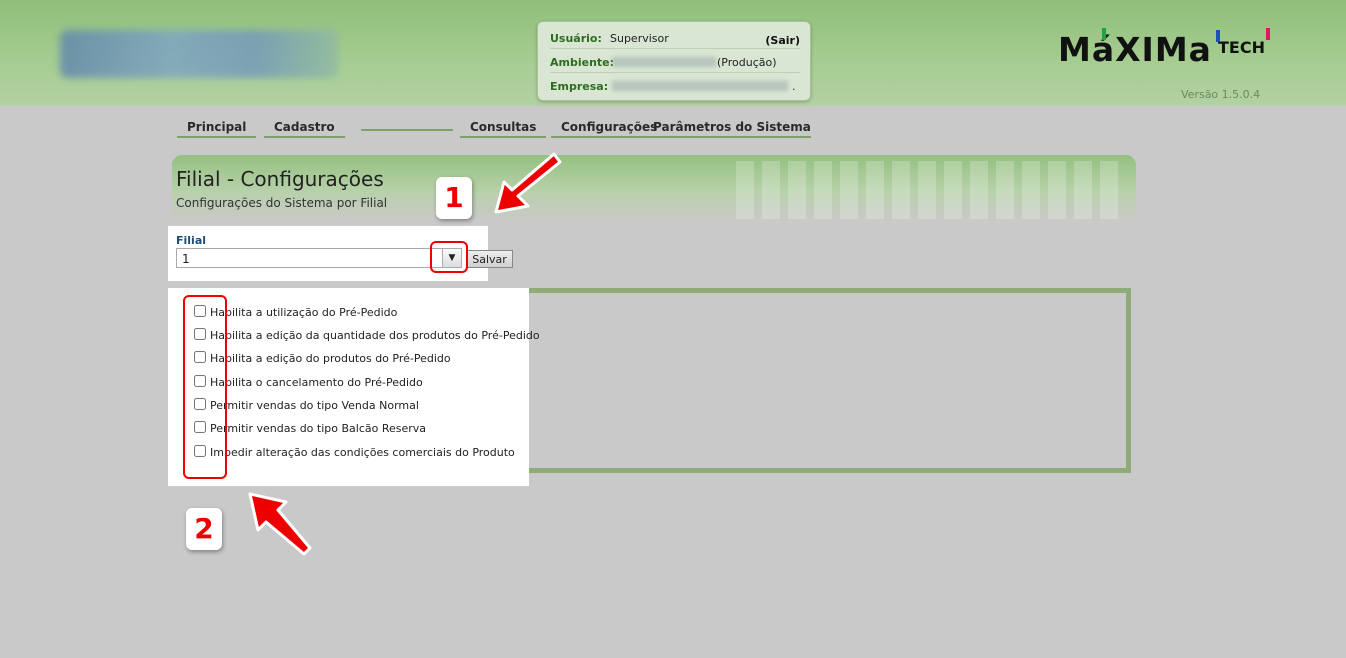 The height and width of the screenshot is (658, 1346). Describe the element at coordinates (204, 529) in the screenshot. I see `callout-number-2: 2` at that location.